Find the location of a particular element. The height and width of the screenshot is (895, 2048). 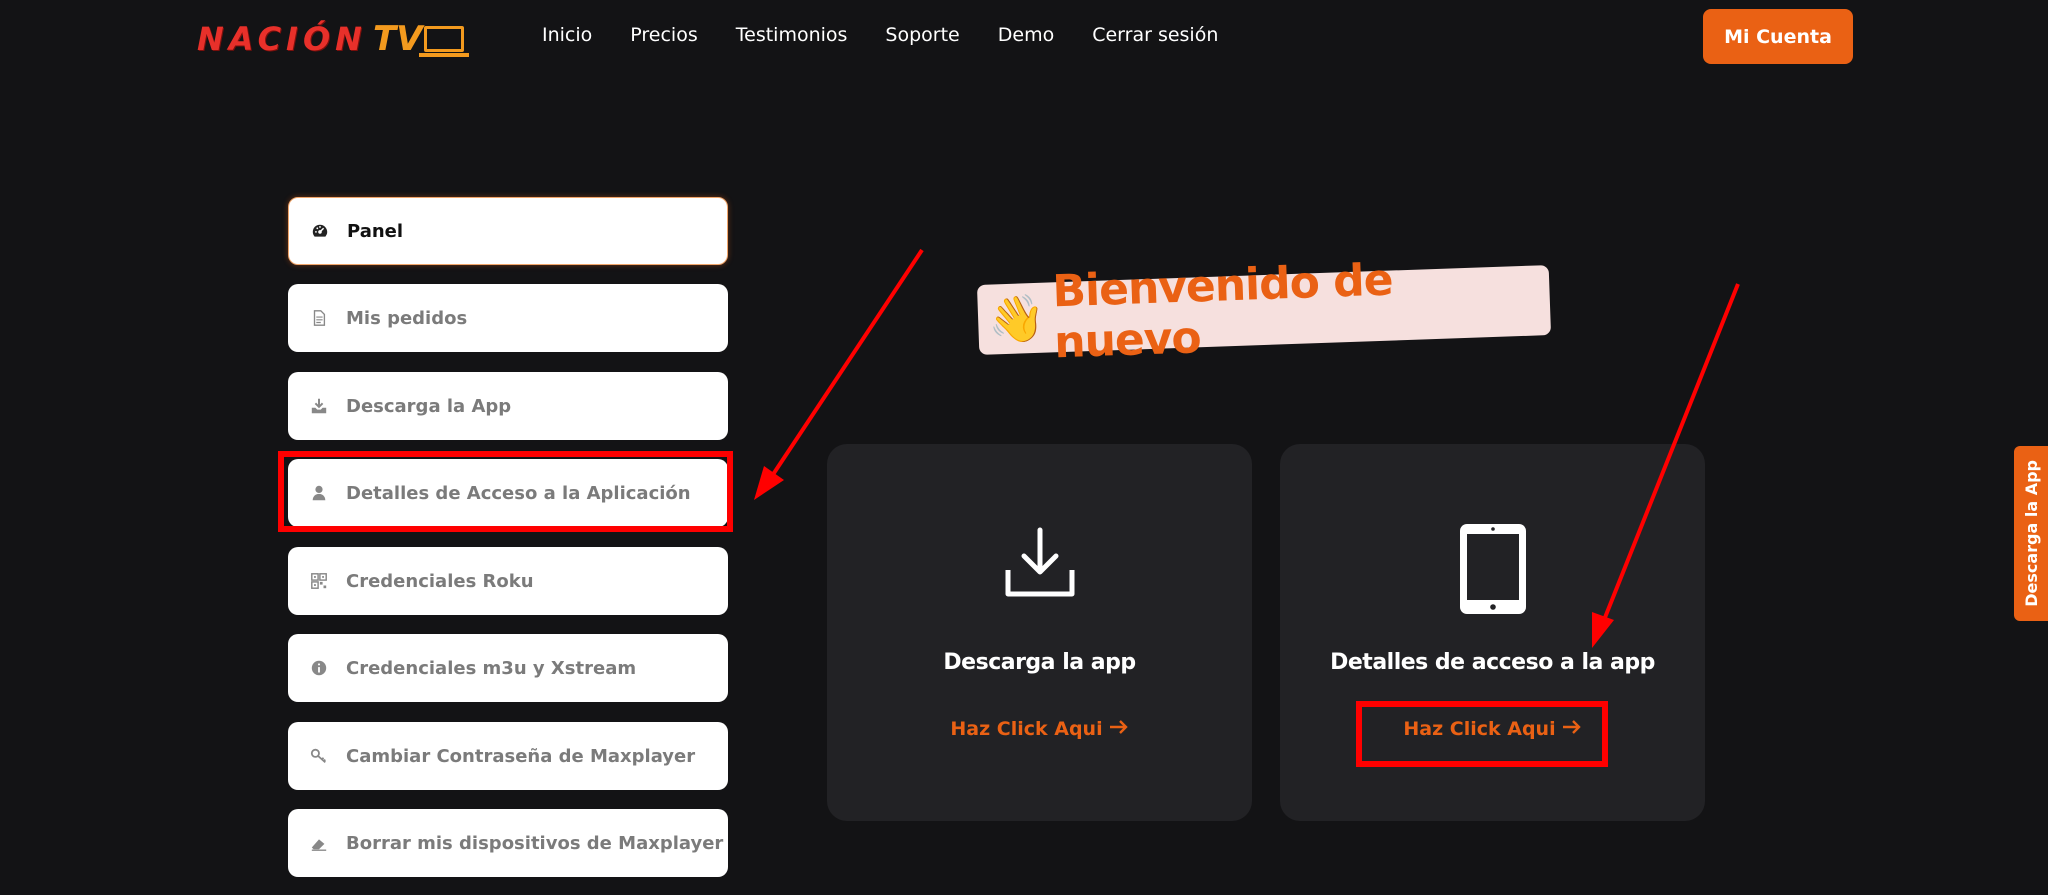

welcome-title: Bienvenido de nuevo is located at coordinates (1222, 311).